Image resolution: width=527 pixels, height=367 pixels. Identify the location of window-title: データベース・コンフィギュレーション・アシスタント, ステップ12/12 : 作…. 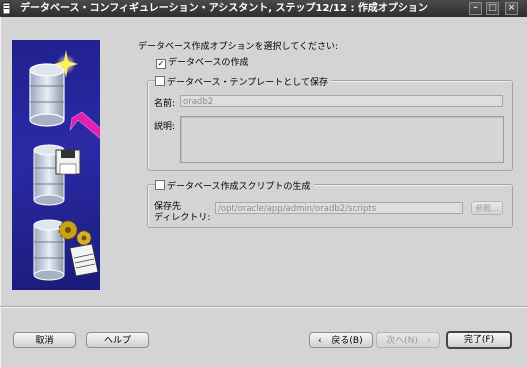
(224, 8).